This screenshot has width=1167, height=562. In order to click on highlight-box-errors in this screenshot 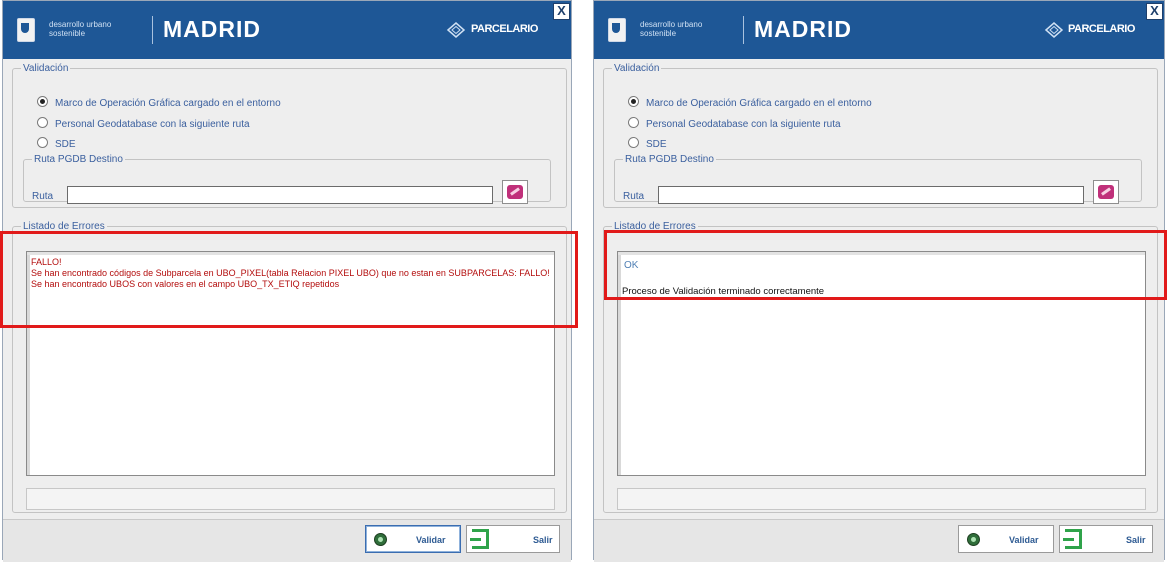, I will do `click(289, 279)`.